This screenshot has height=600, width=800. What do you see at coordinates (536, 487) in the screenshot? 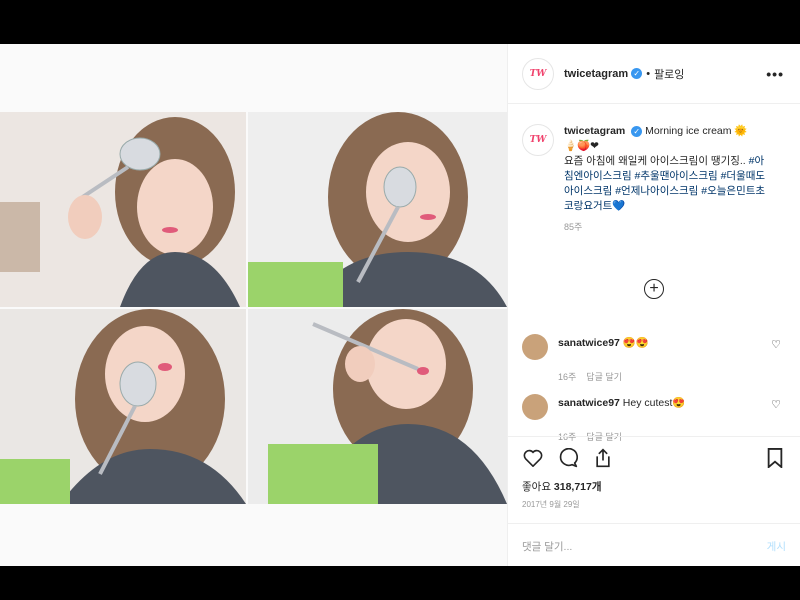
I see `likes-label: 좋아요` at bounding box center [536, 487].